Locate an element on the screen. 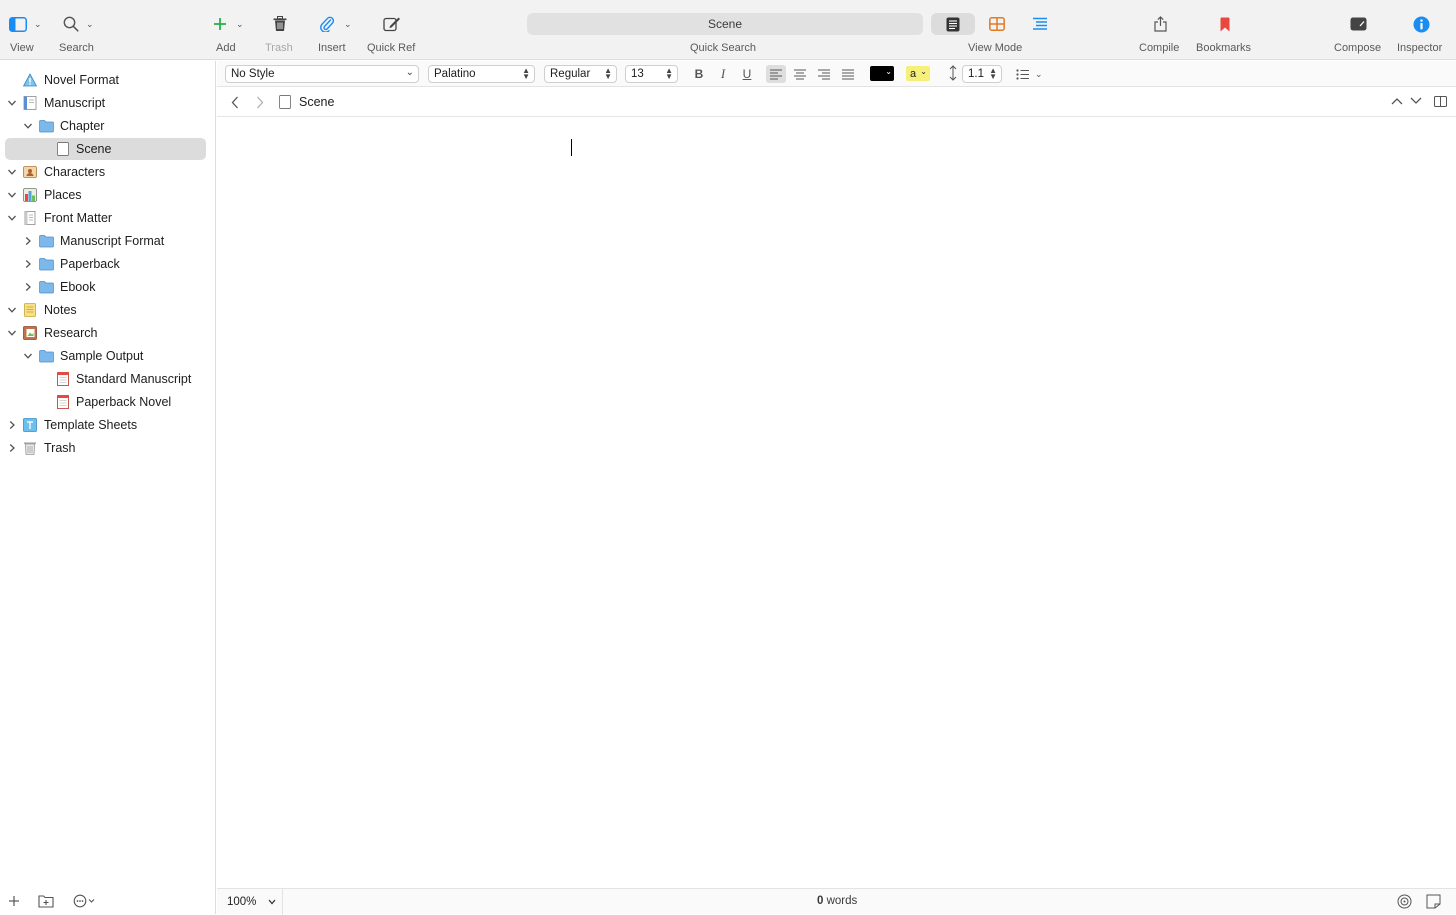 The height and width of the screenshot is (915, 1456). target-icon is located at coordinates (1404, 901).